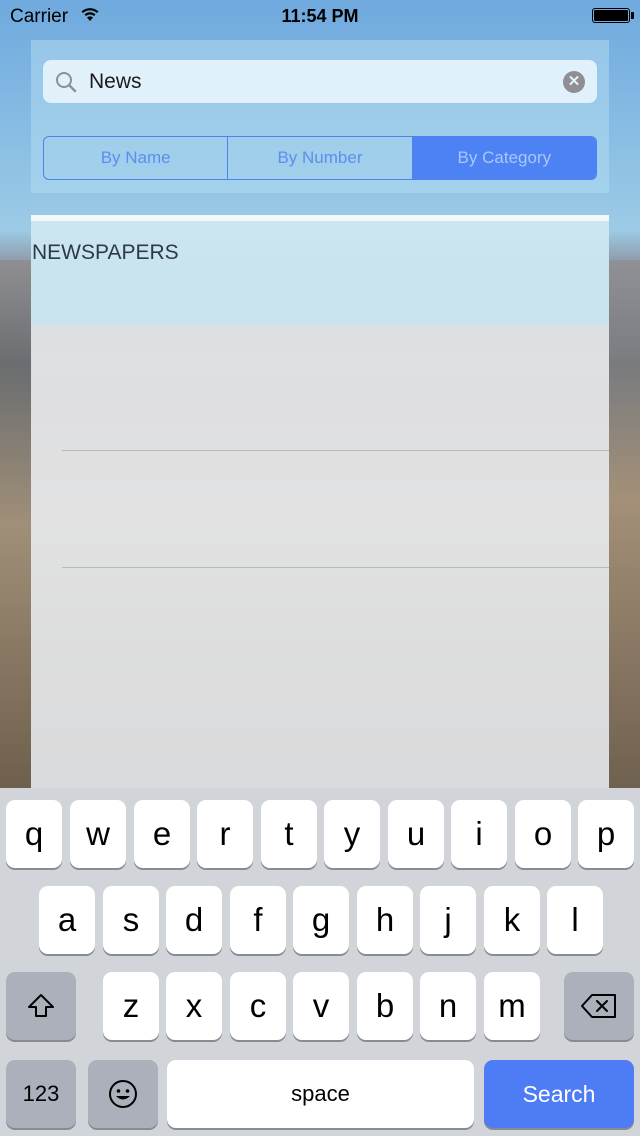 The height and width of the screenshot is (1136, 640). I want to click on background-mountain-right, so click(624, 525).